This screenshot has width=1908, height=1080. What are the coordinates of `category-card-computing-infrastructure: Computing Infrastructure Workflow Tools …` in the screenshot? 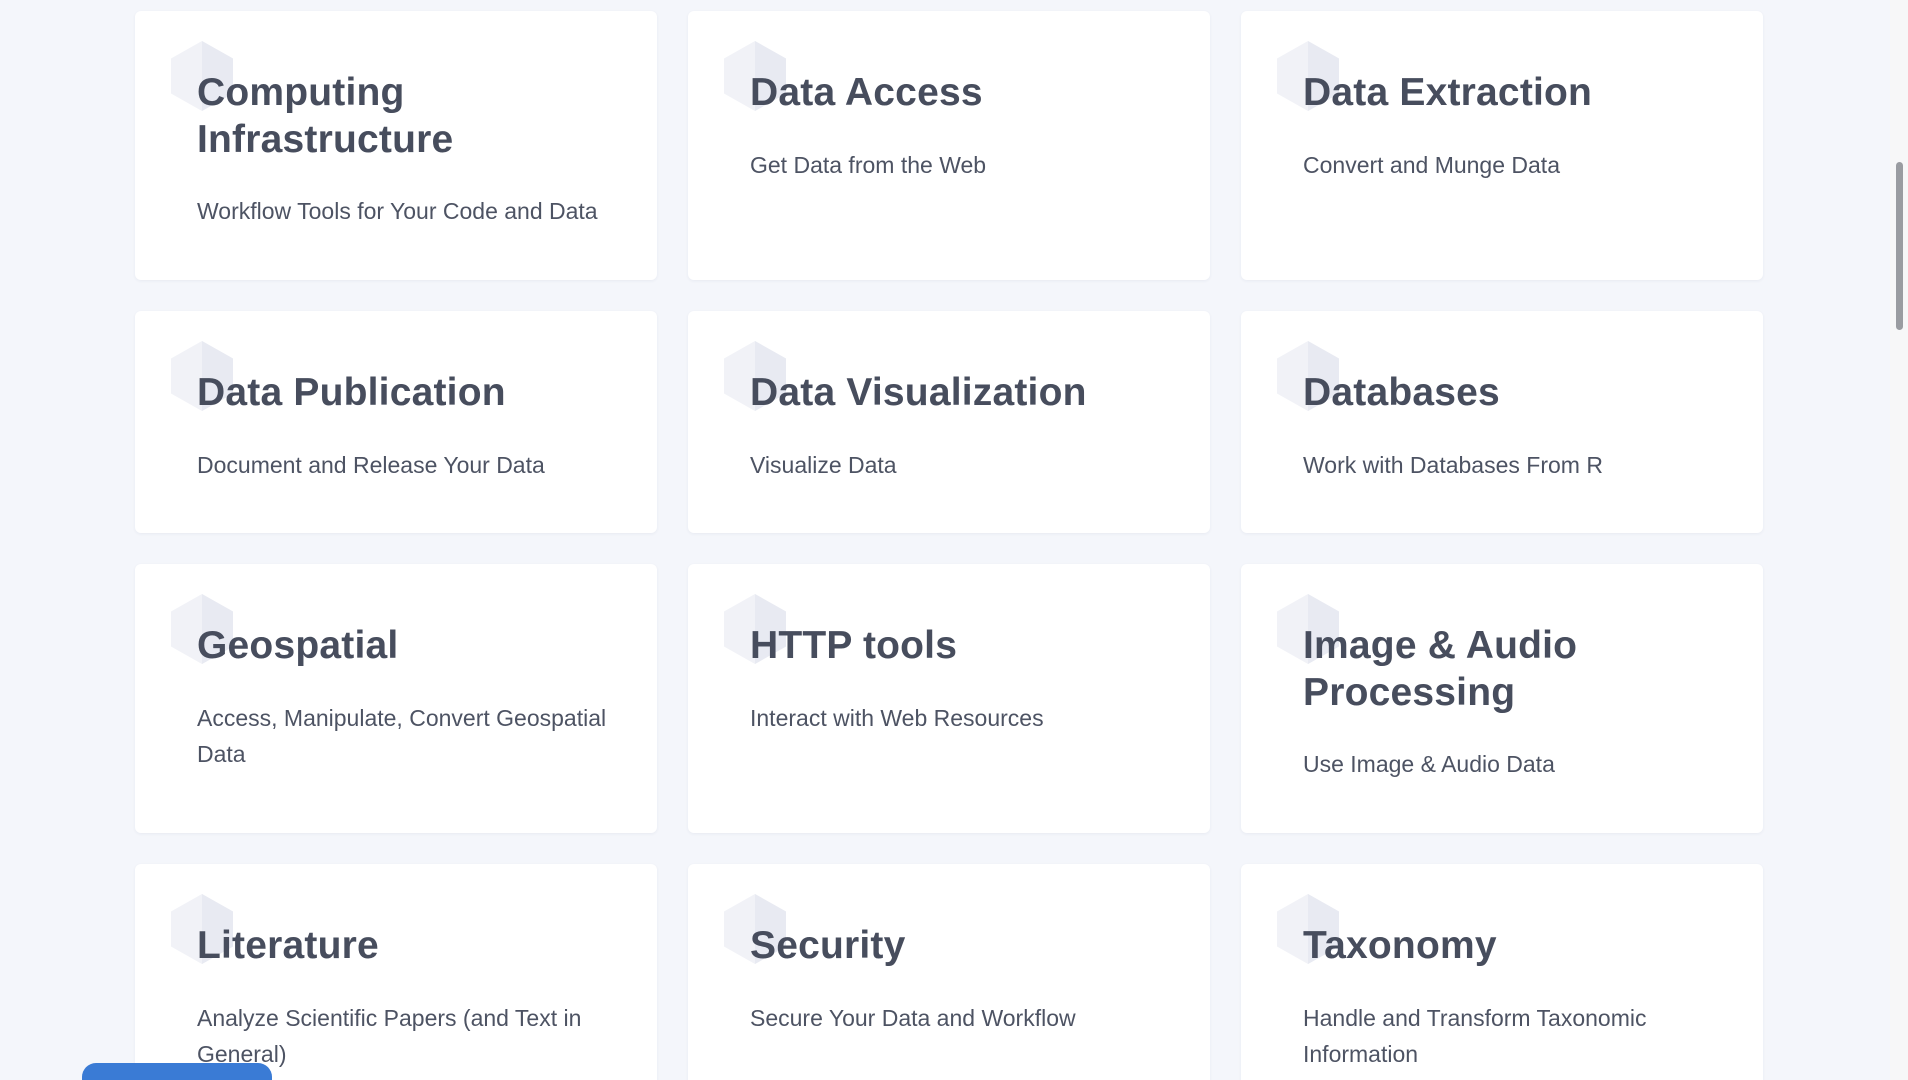 It's located at (396, 145).